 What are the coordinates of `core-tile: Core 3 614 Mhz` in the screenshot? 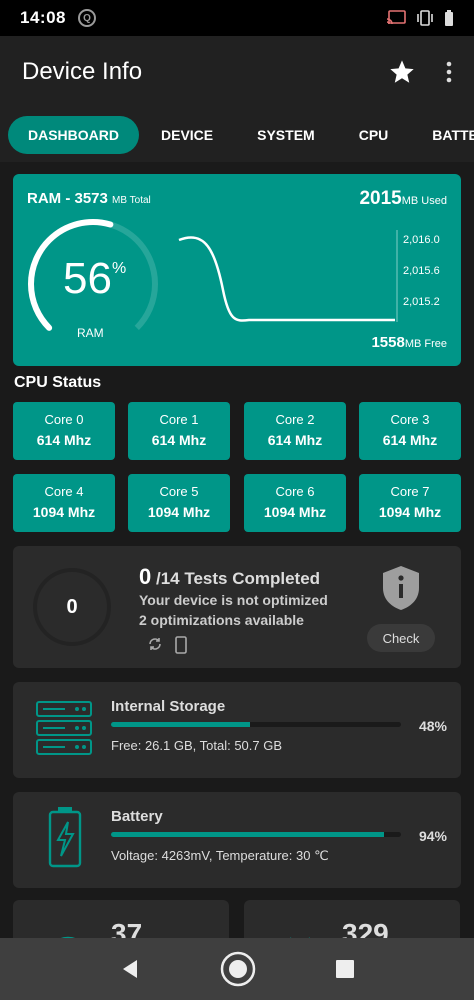 It's located at (410, 431).